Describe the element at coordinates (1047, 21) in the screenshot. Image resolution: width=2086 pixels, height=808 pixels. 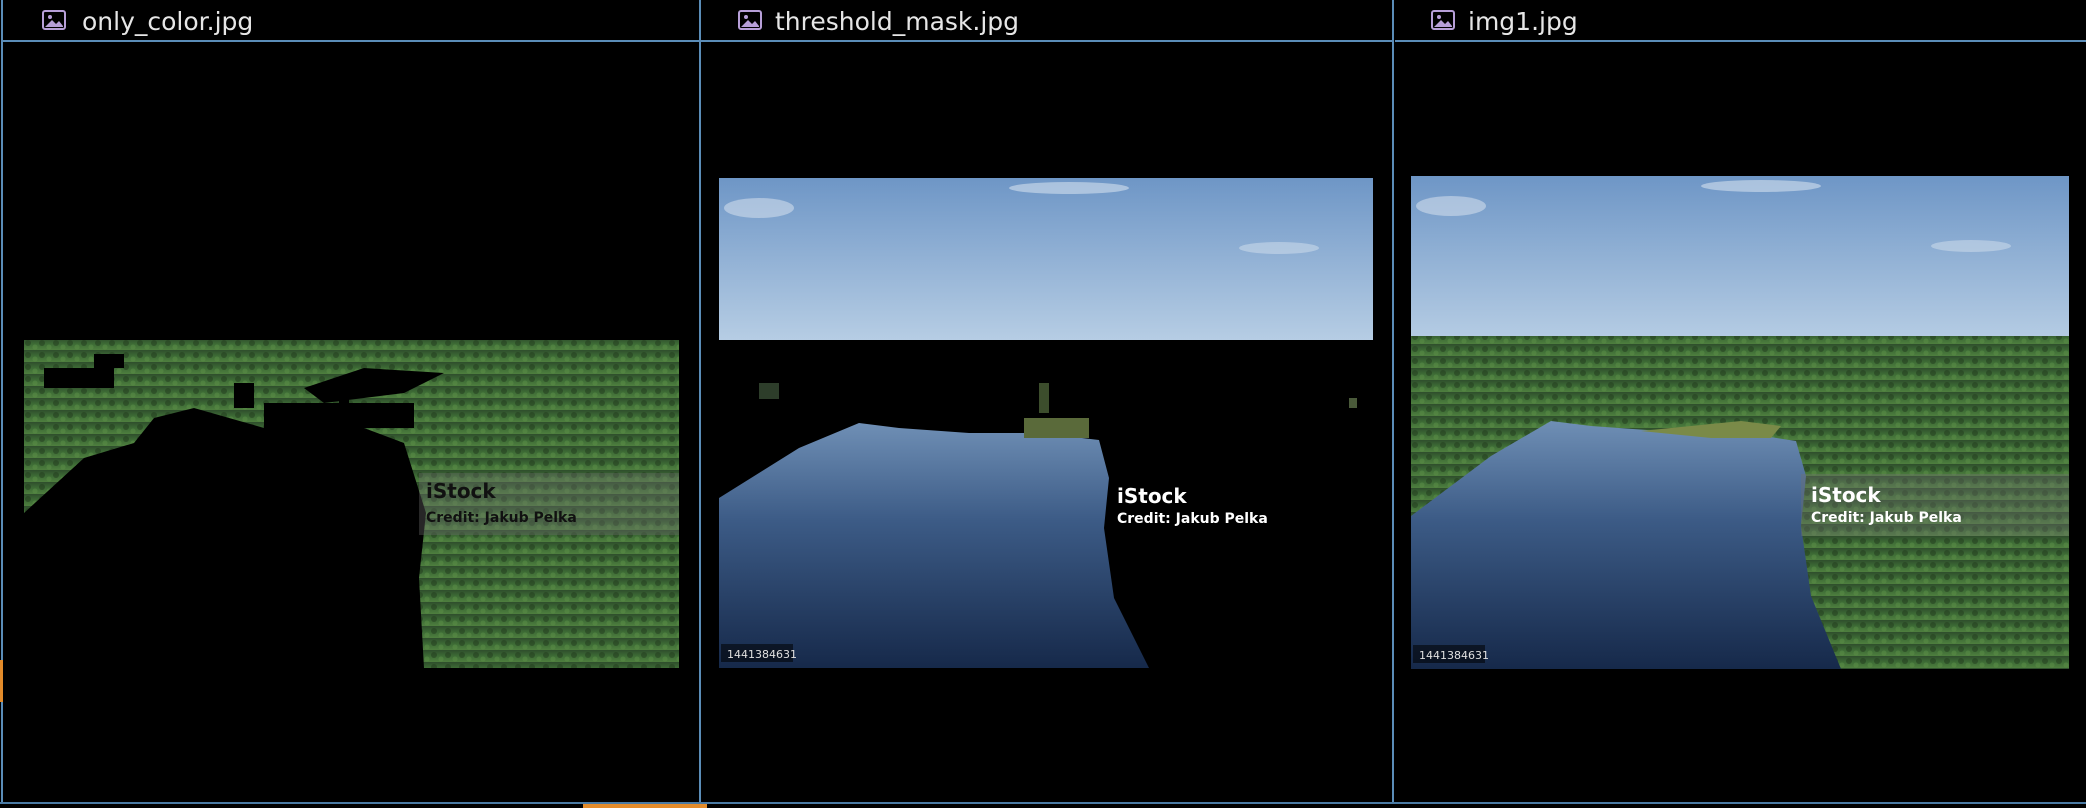
I see `pane-tab-header: threshold_mask.jpg` at that location.